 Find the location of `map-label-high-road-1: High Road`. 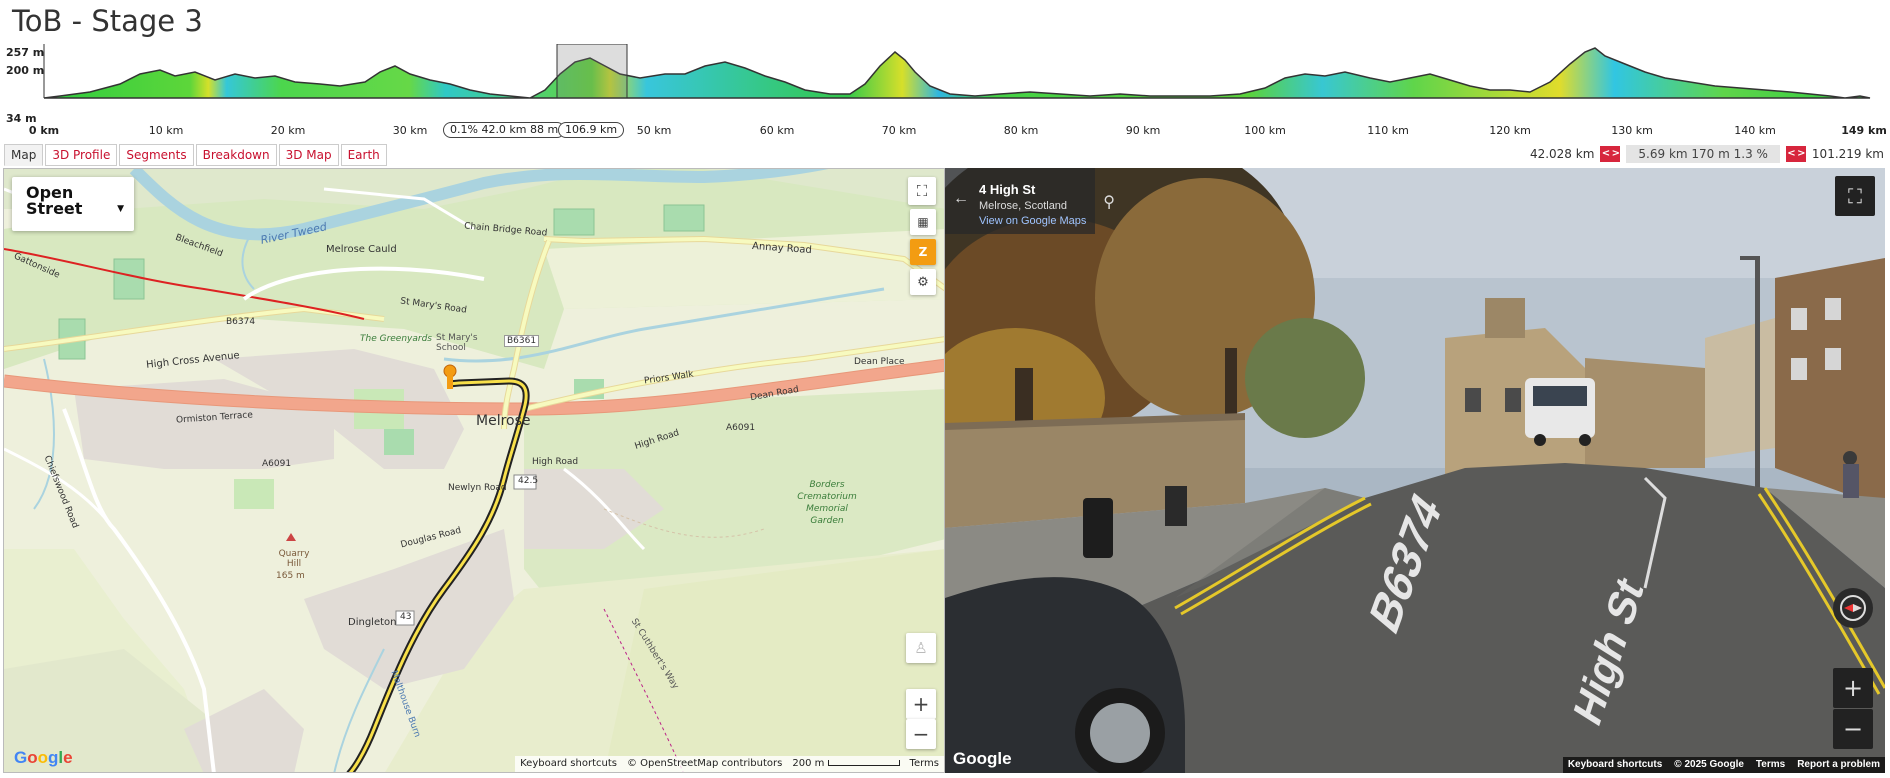

map-label-high-road-1: High Road is located at coordinates (555, 462).